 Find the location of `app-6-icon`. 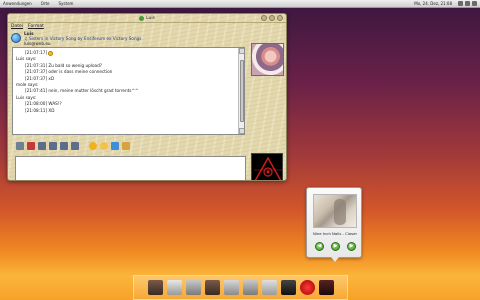

app-6-icon is located at coordinates (250, 287).